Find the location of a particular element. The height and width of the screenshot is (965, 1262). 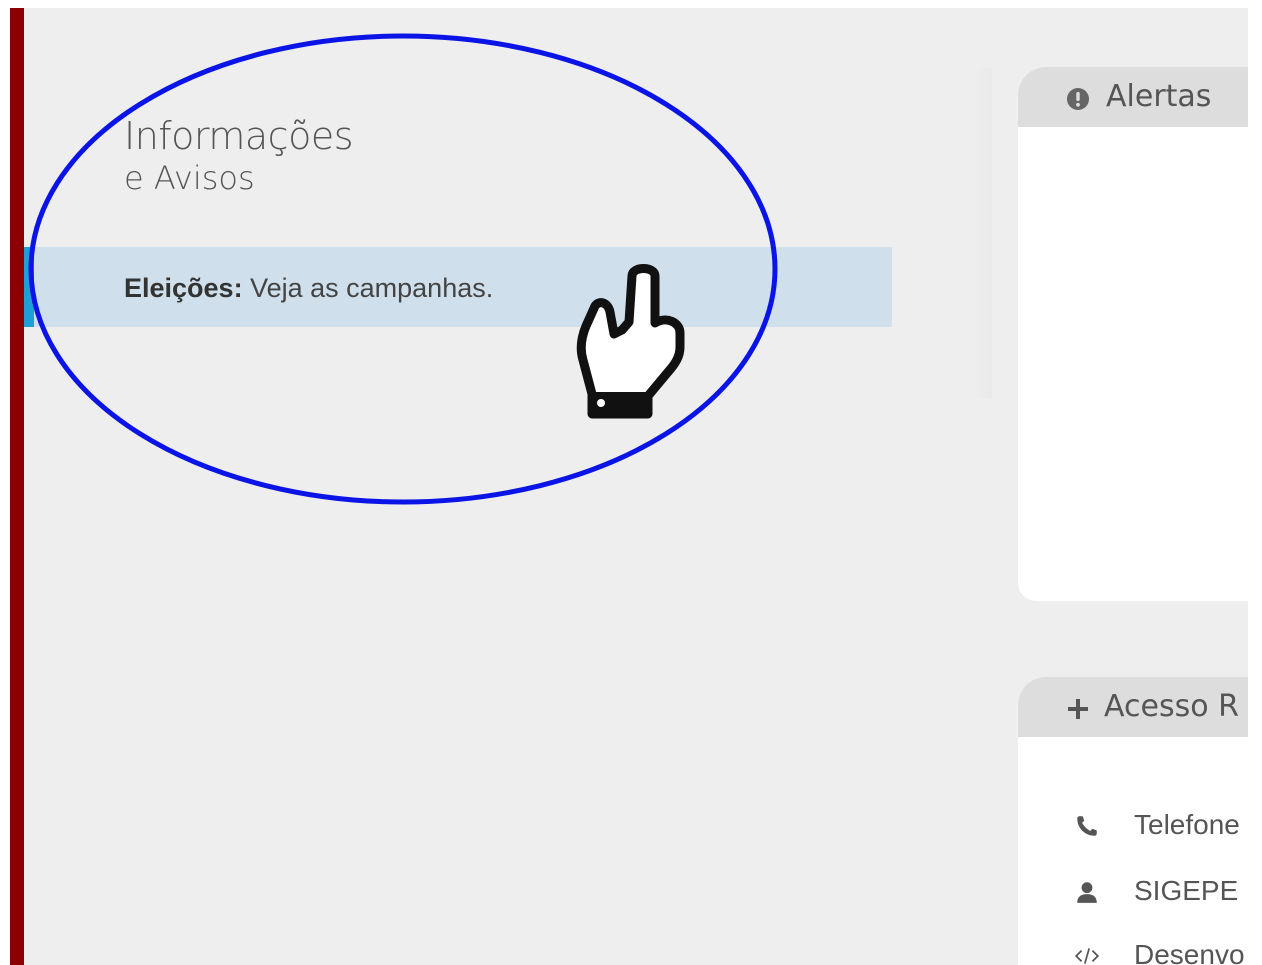

column-divider is located at coordinates (982, 233).